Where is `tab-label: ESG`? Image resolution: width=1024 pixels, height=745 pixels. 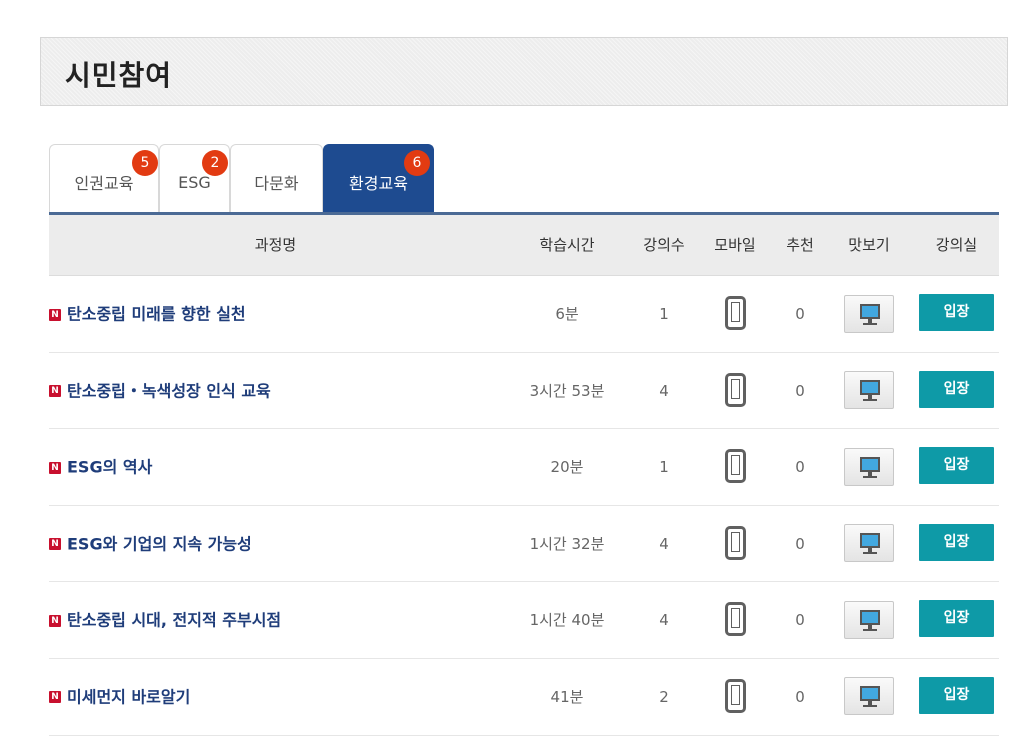
tab-label: ESG is located at coordinates (194, 182).